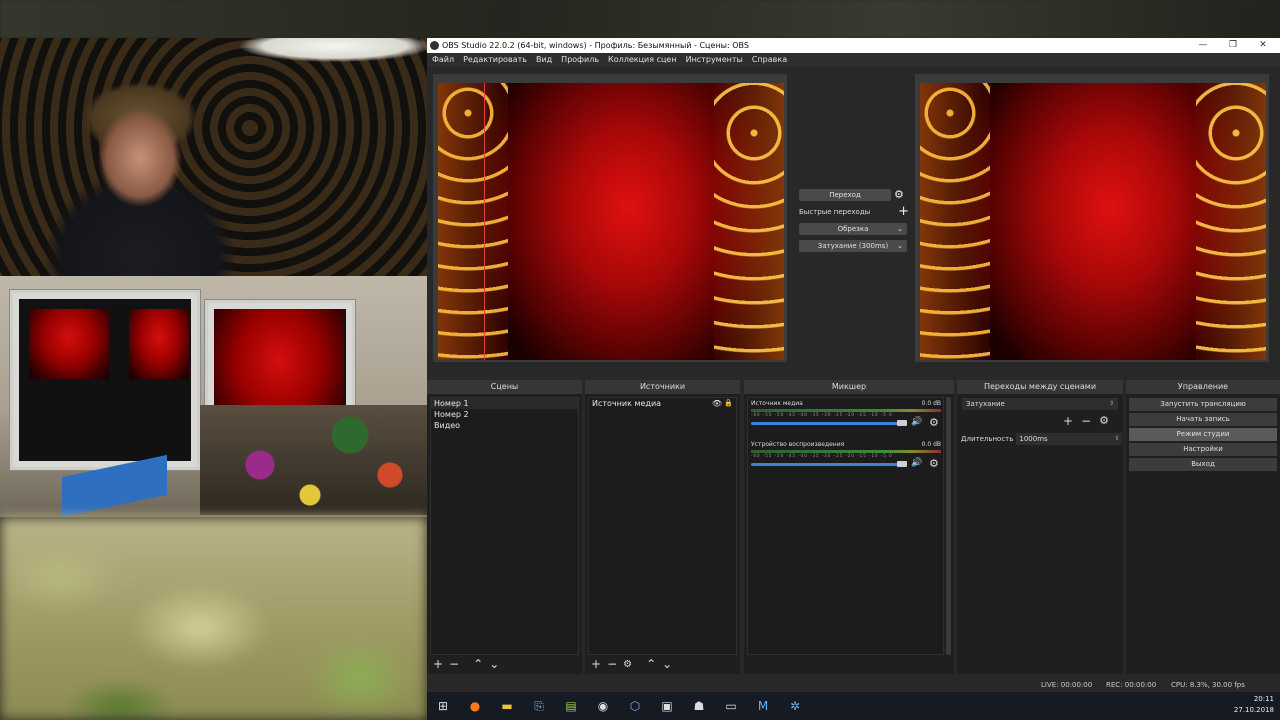 The height and width of the screenshot is (720, 1280). I want to click on transition-select-value: Затухание, so click(985, 404).